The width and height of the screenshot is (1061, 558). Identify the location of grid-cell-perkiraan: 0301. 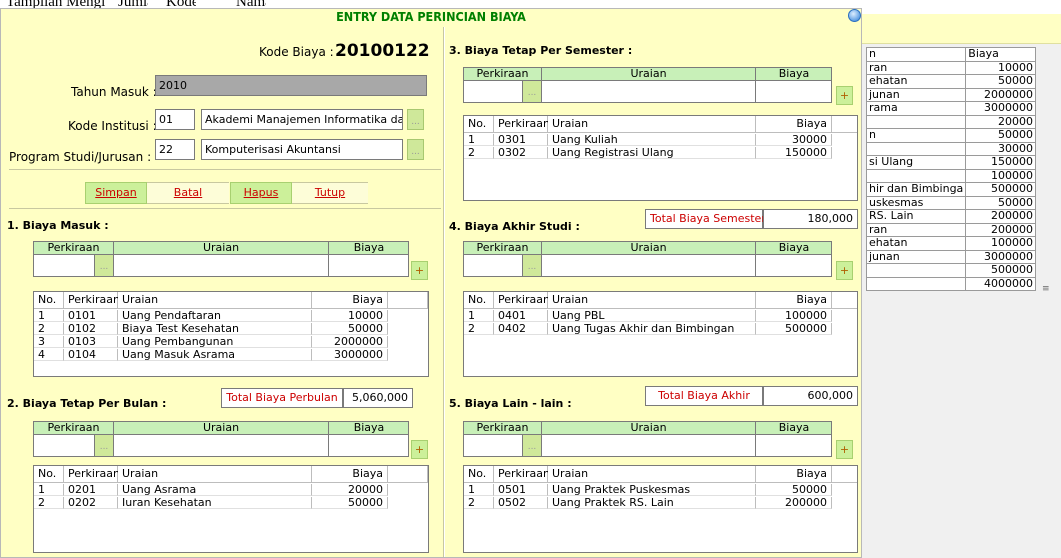
(521, 140).